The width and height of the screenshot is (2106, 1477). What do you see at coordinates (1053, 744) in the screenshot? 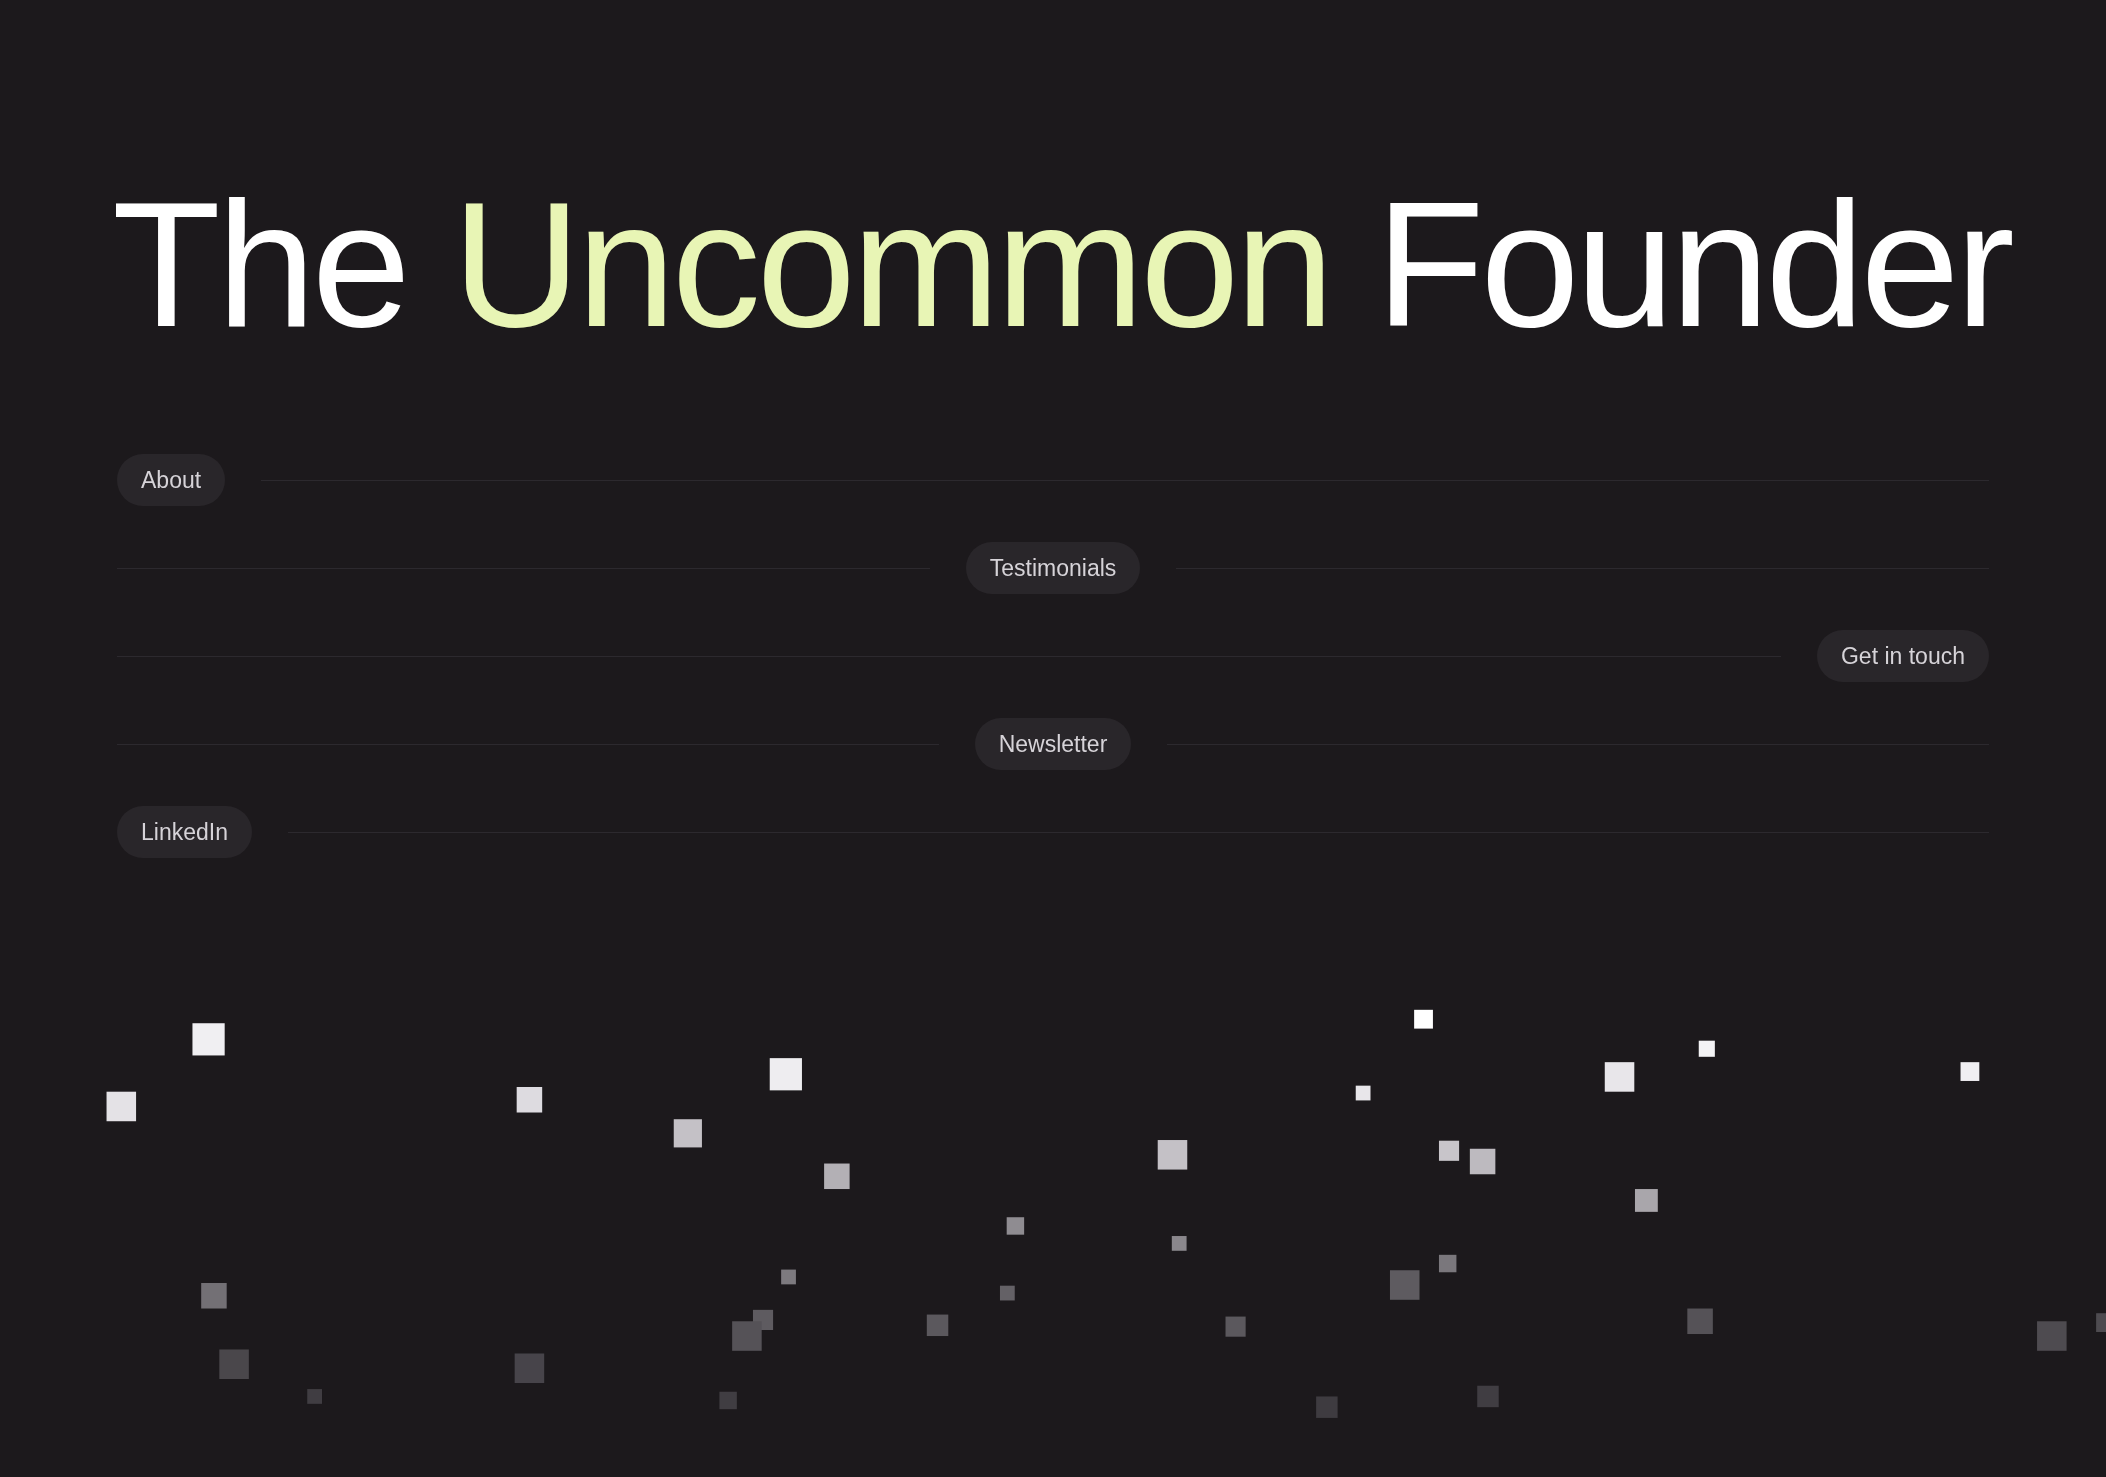
I see `nav-link: Newsletter` at bounding box center [1053, 744].